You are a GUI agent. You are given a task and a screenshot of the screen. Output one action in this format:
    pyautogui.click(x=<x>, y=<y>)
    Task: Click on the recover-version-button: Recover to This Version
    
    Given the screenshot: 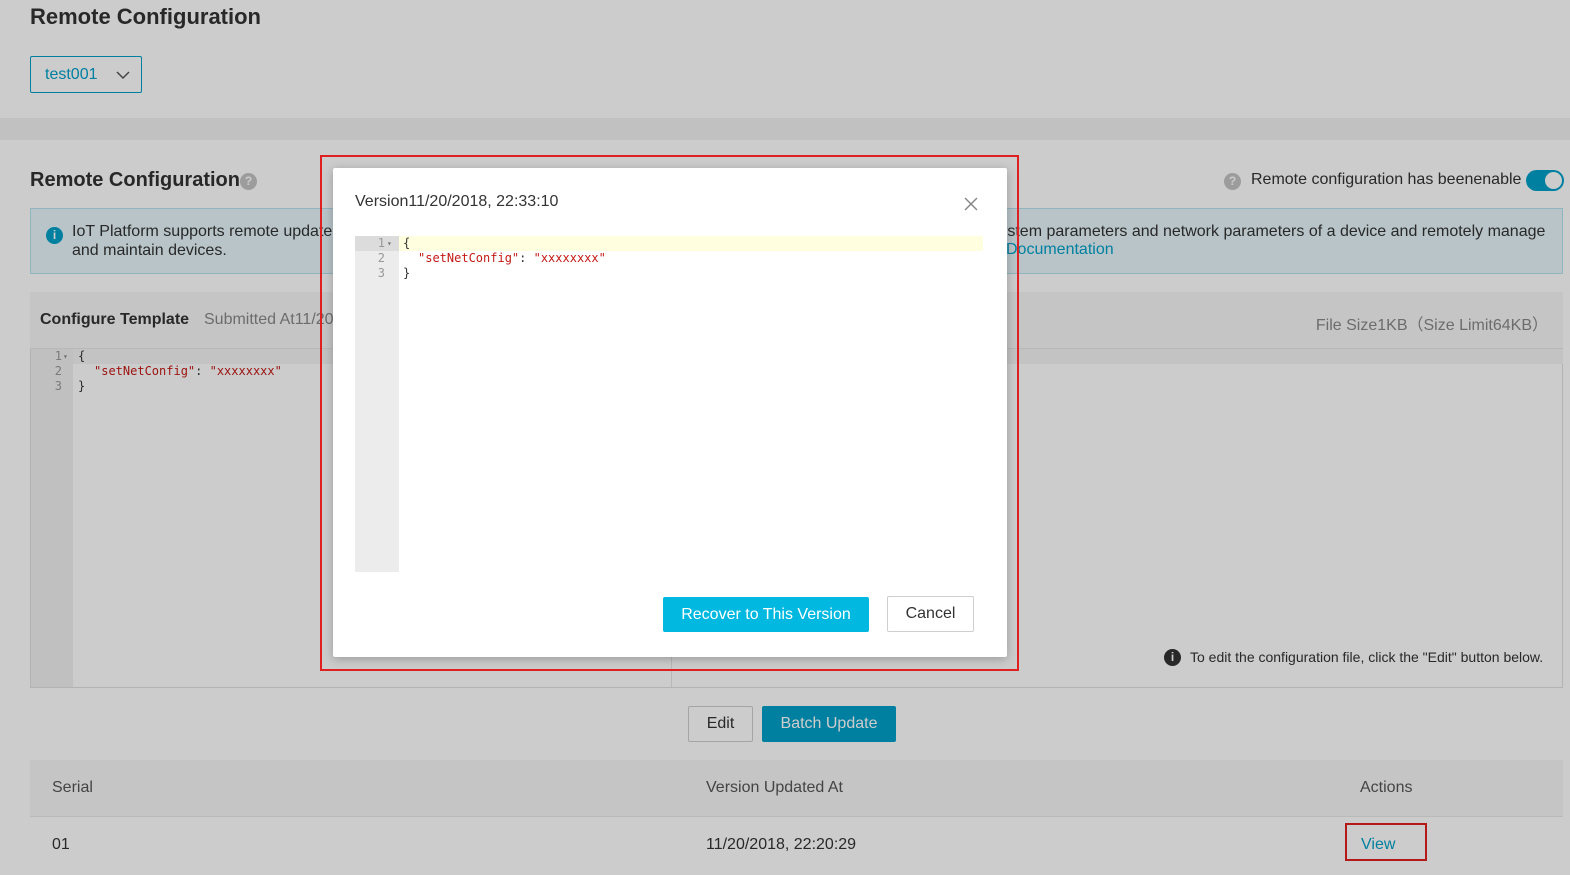 What is the action you would take?
    pyautogui.click(x=766, y=614)
    